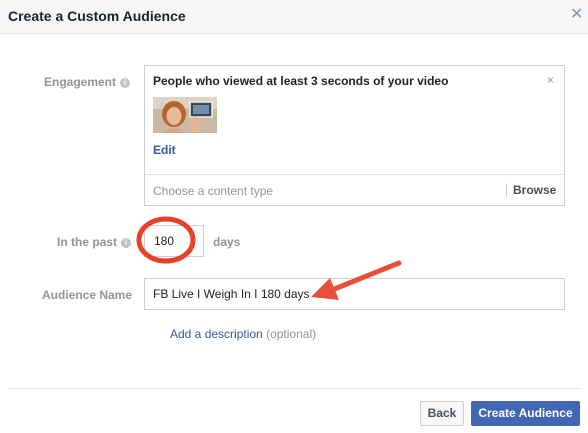 The height and width of the screenshot is (433, 588). Describe the element at coordinates (294, 388) in the screenshot. I see `footer-divider` at that location.